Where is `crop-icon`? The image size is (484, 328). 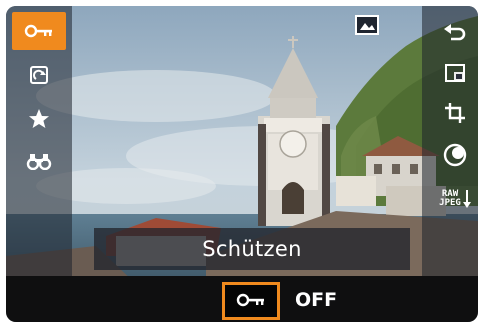
crop-icon is located at coordinates (455, 113).